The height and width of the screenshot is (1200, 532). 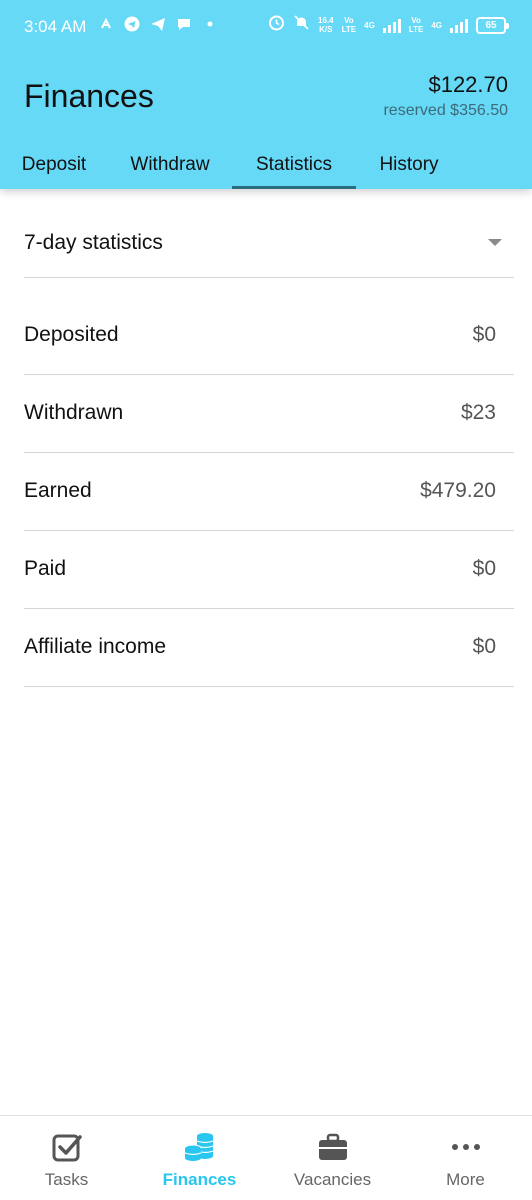 I want to click on nav-tasks: Tasks, so click(x=66, y=1158).